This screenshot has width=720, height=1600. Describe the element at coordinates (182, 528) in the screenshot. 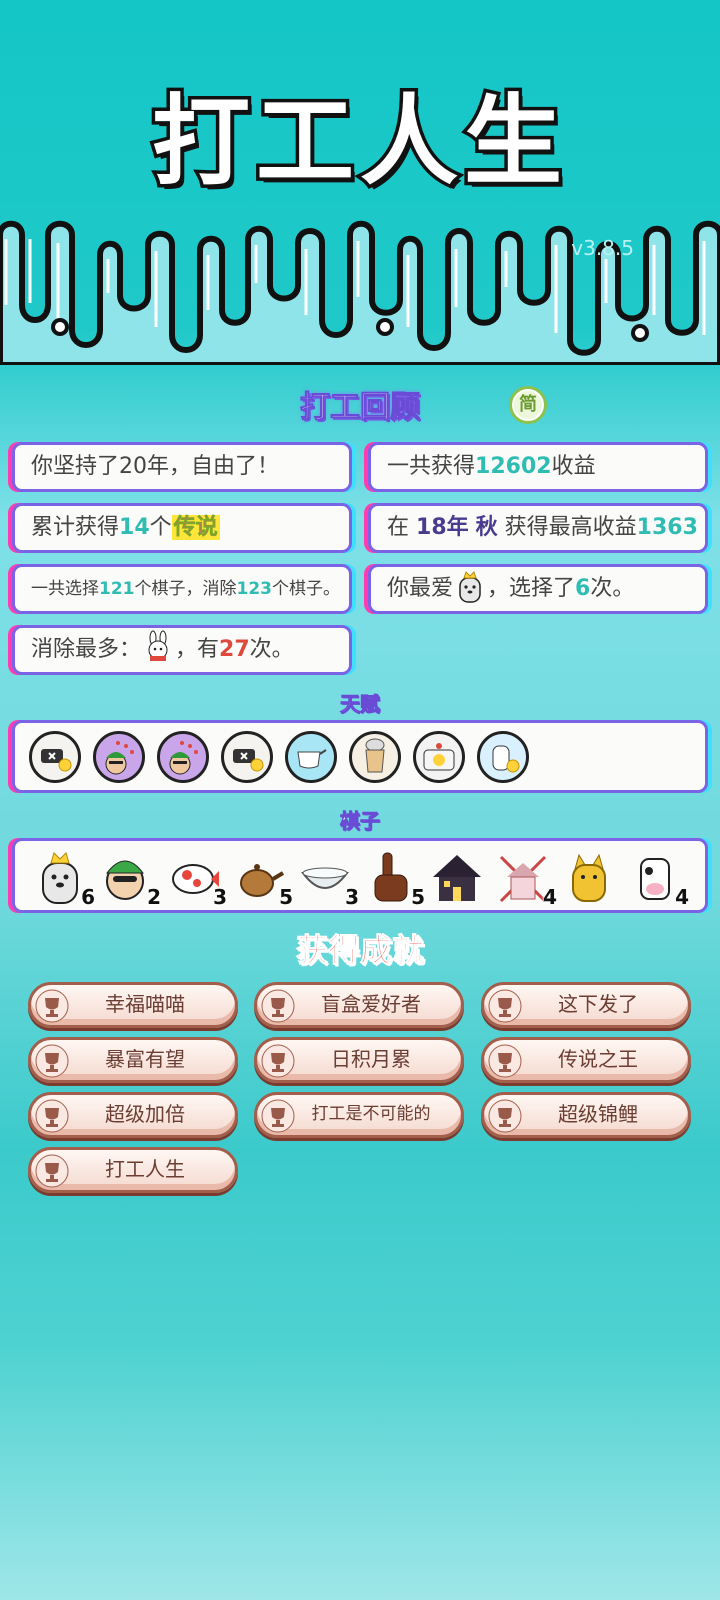

I see `stat-legend-count: 累计获得14个传说` at that location.